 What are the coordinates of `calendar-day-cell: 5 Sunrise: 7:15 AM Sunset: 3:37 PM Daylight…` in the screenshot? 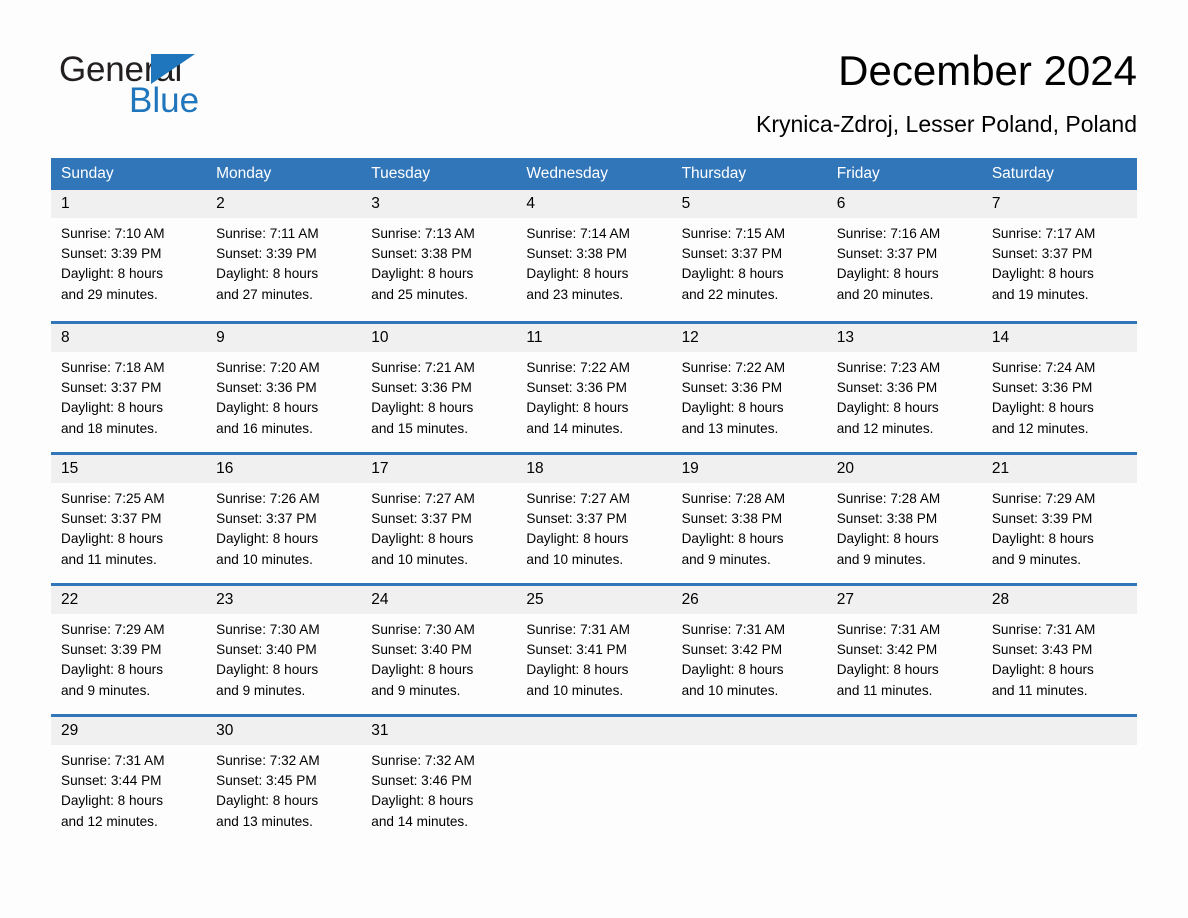 It's located at (749, 255).